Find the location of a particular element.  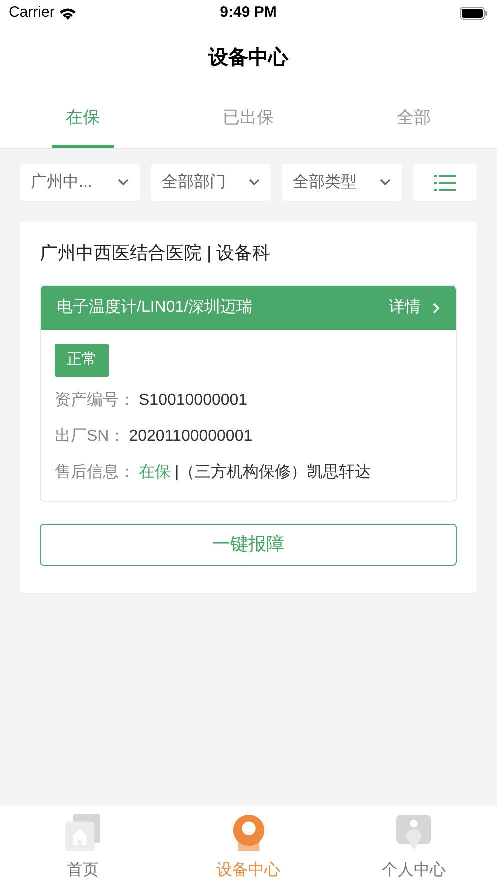

carrier-text: Carrier is located at coordinates (32, 12).